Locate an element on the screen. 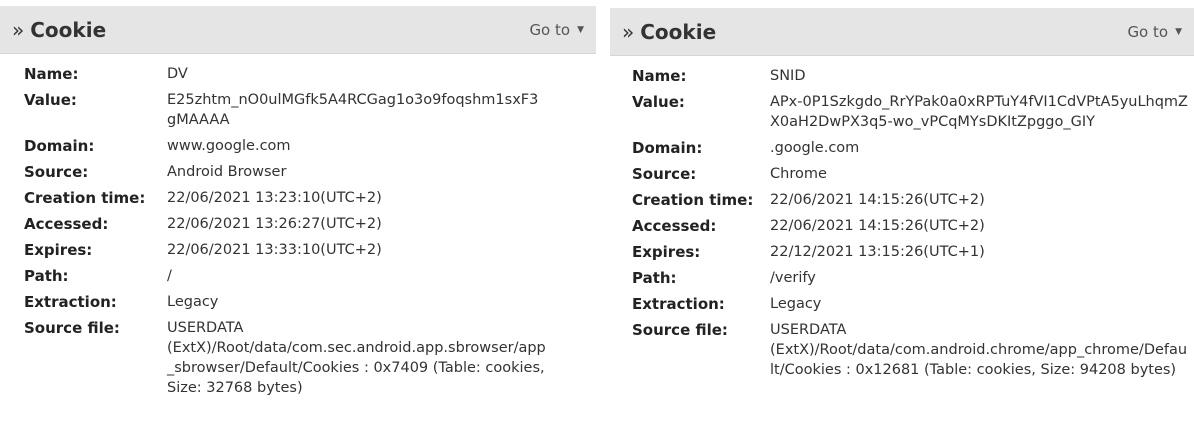 This screenshot has width=1194, height=441. field-row-expires: Expires: 22/12/2021 13:15:26(UTC+1) is located at coordinates (913, 252).